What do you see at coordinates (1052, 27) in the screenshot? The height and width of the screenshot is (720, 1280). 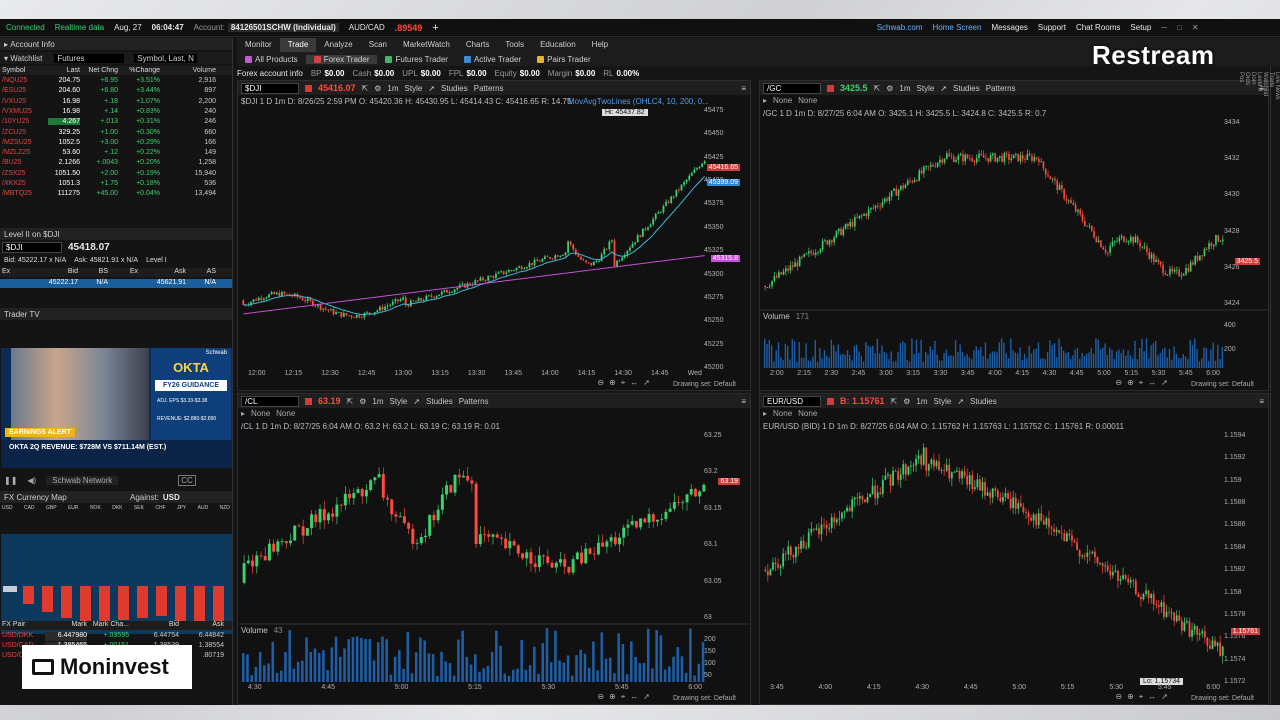 I see `link-support: Support` at bounding box center [1052, 27].